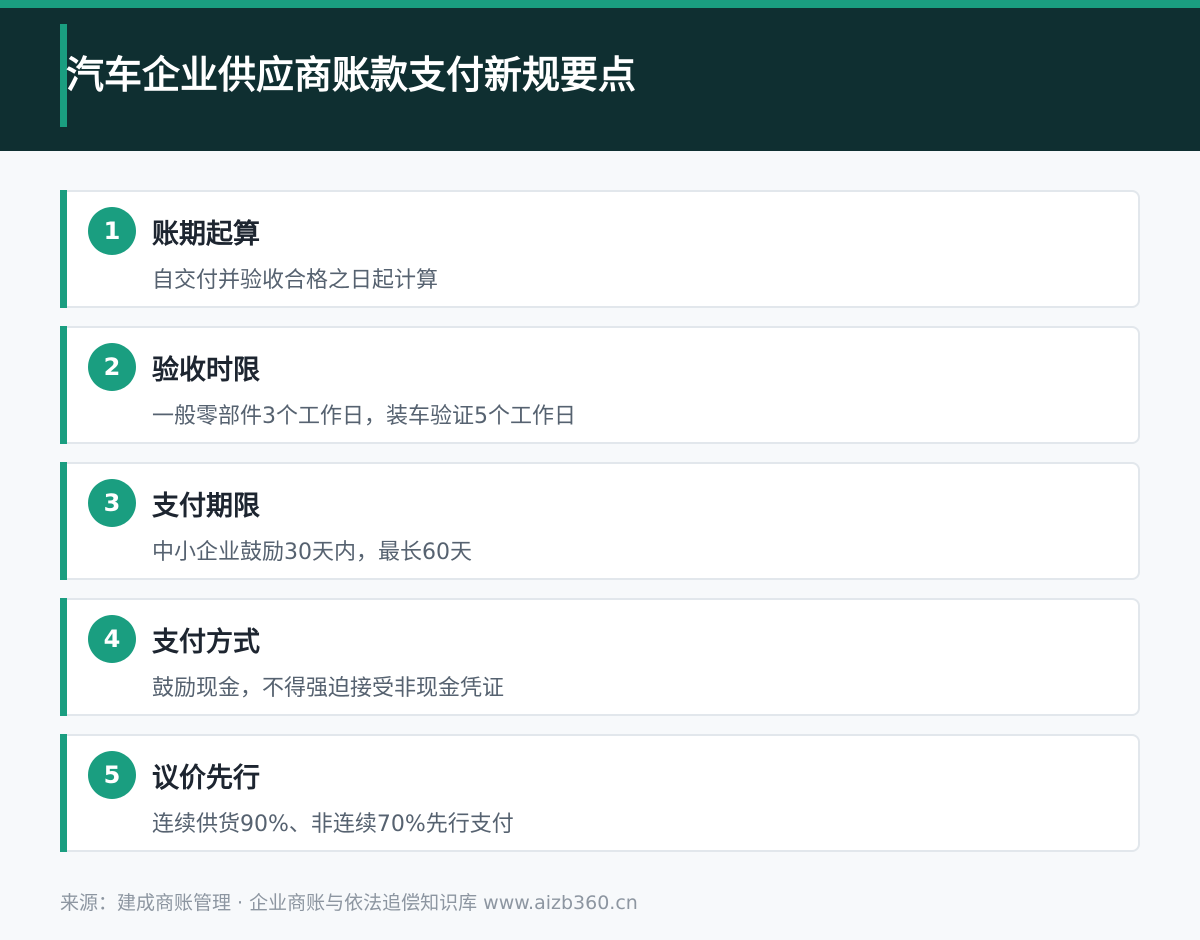 The image size is (1200, 940). I want to click on key-point-card-5: 5 议价先行 连续供货90%、非连续70%先行支付, so click(600, 793).